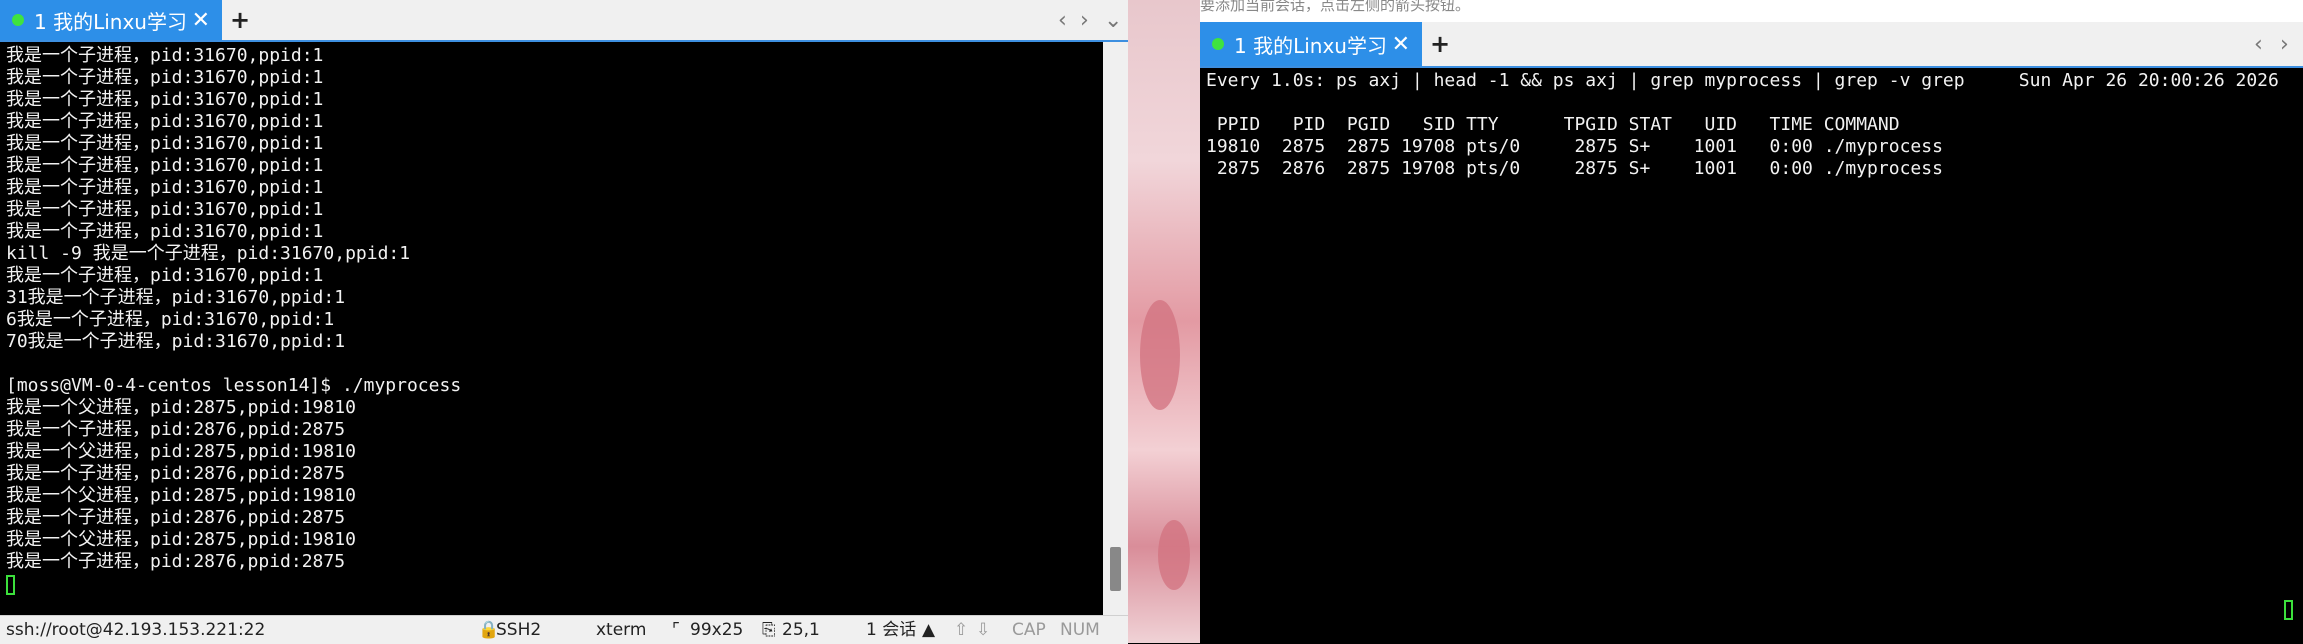 Image resolution: width=2303 pixels, height=644 pixels. What do you see at coordinates (928, 630) in the screenshot?
I see `session-up-arrow-icon: ▲` at bounding box center [928, 630].